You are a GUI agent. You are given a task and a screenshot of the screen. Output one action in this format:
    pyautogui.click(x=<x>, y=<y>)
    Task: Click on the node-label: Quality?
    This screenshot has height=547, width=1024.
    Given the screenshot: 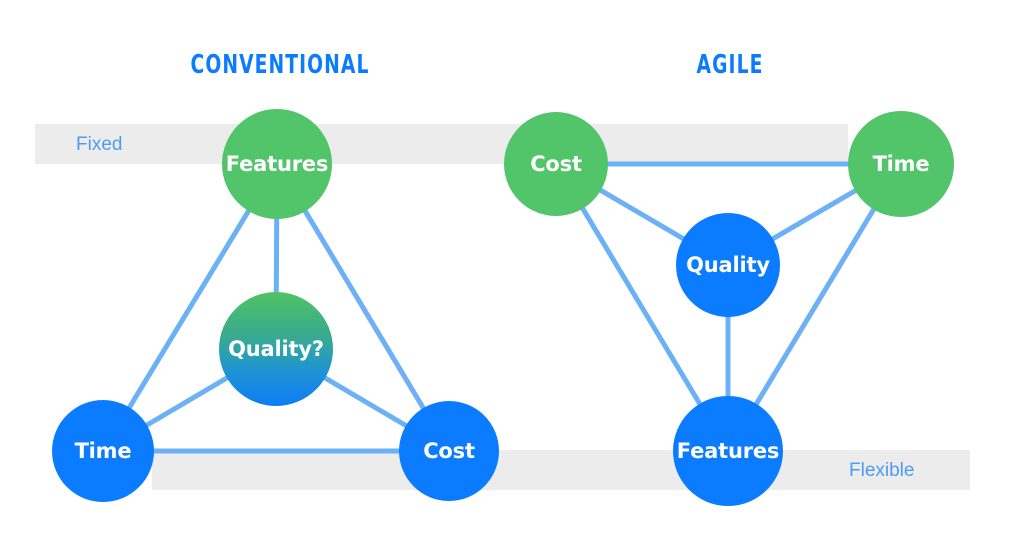 What is the action you would take?
    pyautogui.click(x=276, y=349)
    